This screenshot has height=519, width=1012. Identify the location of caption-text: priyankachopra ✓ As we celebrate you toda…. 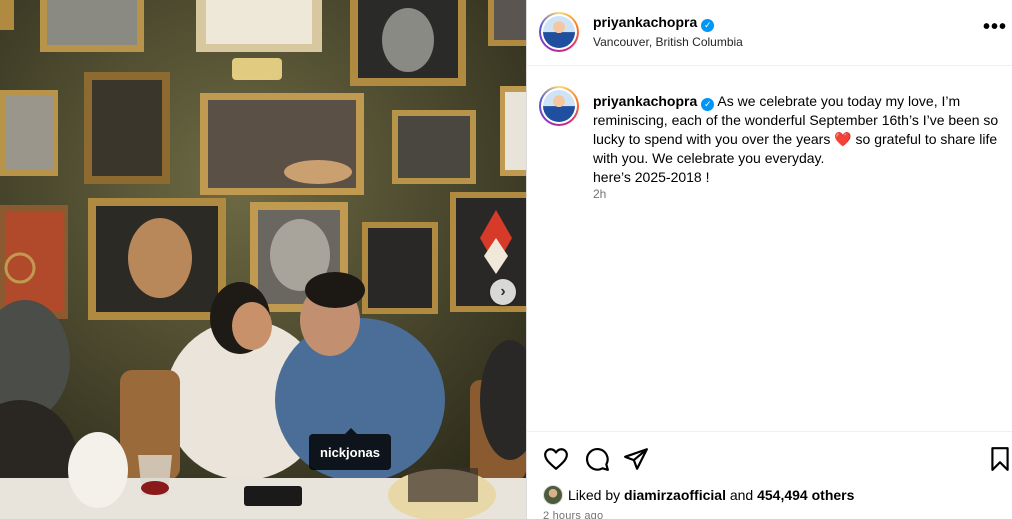
(798, 139).